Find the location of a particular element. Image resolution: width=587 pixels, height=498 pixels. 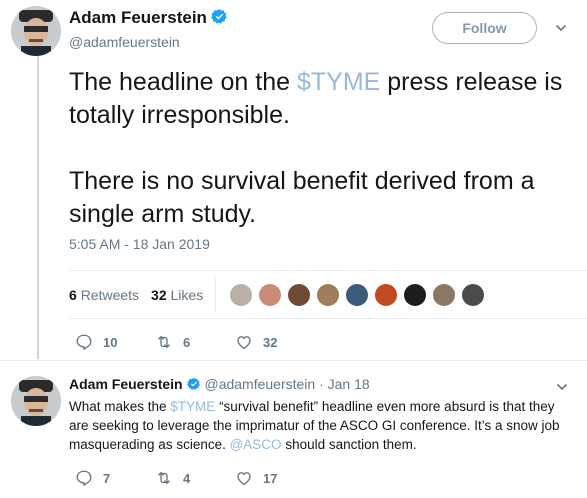

tweet-text-segment: The headline on the is located at coordinates (183, 82).